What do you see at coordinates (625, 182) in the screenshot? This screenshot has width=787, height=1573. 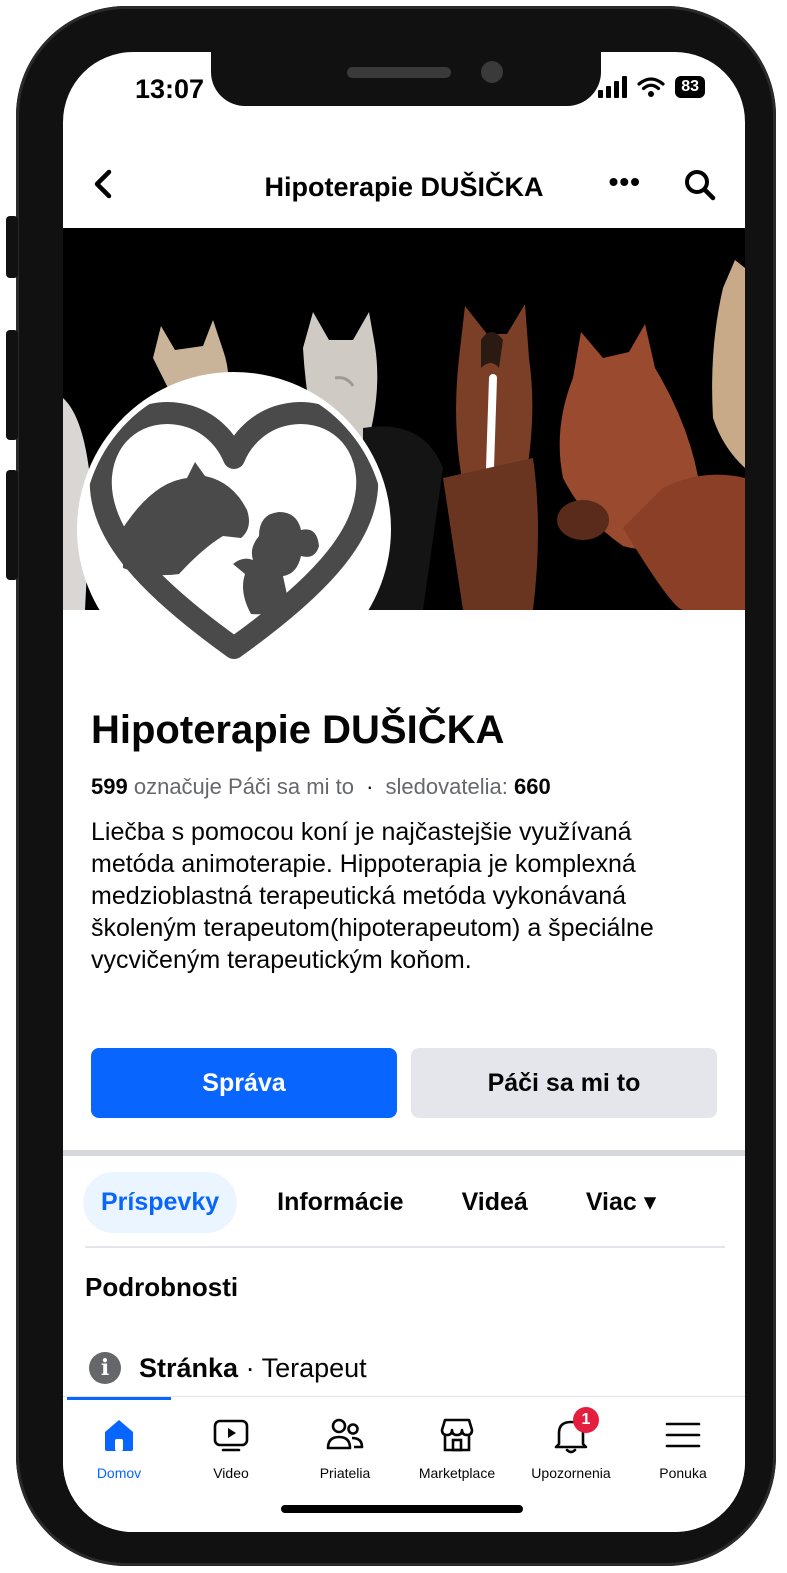 I see `more-options-icon: •••` at bounding box center [625, 182].